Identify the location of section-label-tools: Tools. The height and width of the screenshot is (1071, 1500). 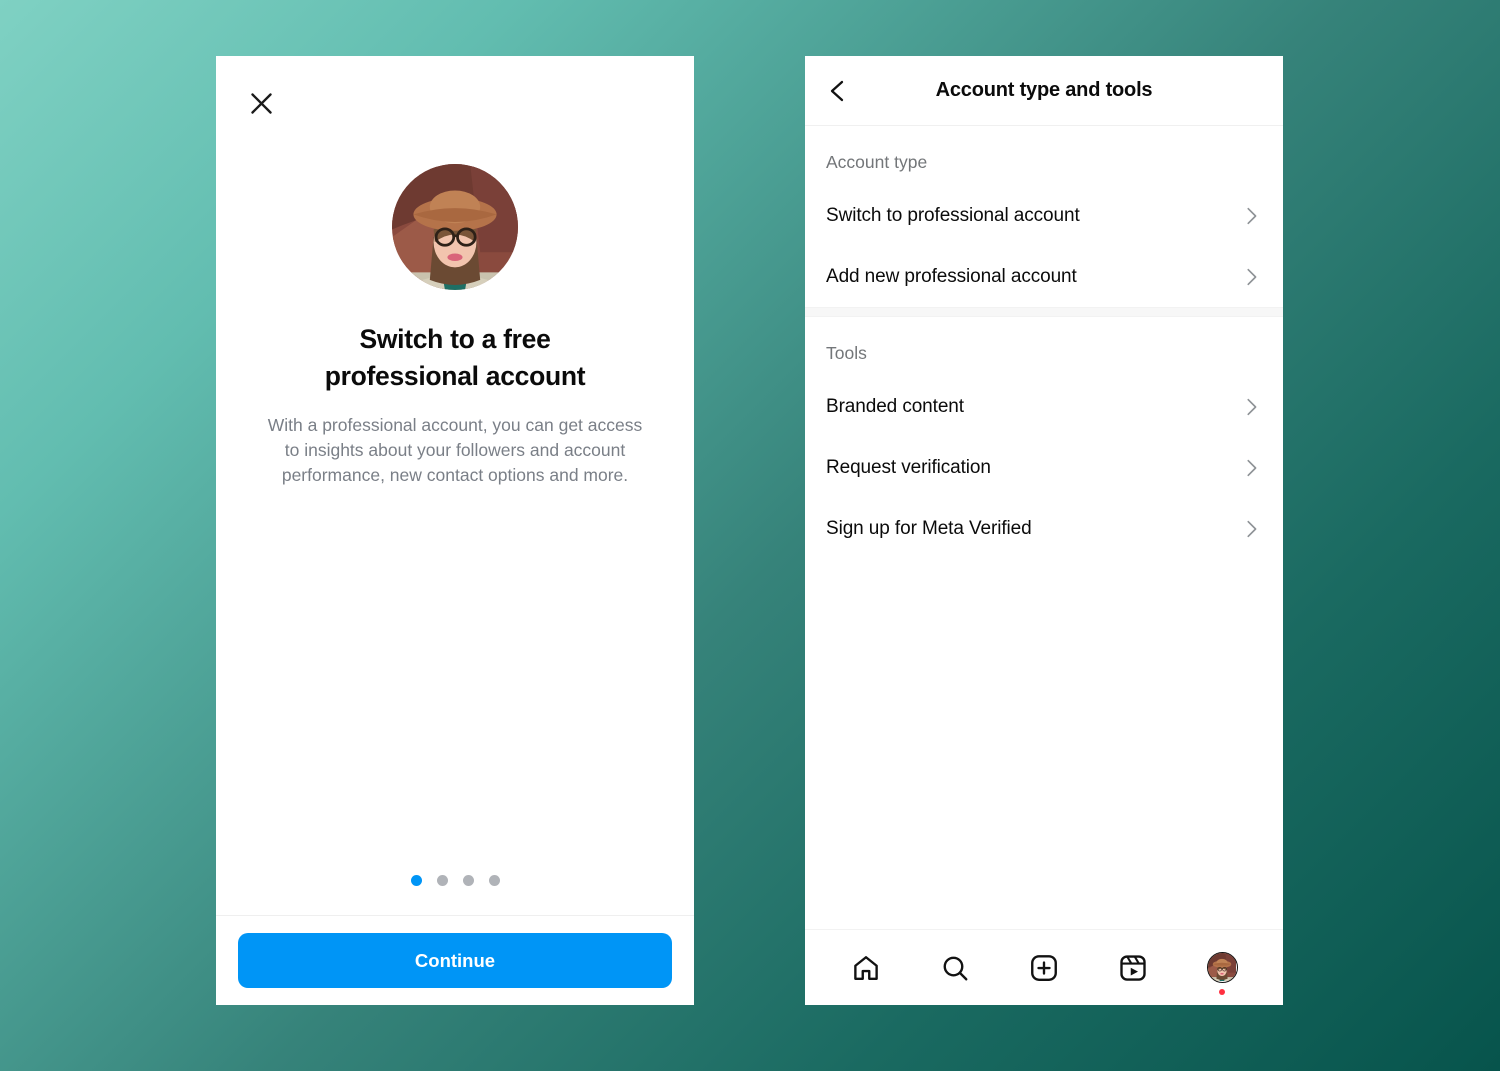
(846, 353).